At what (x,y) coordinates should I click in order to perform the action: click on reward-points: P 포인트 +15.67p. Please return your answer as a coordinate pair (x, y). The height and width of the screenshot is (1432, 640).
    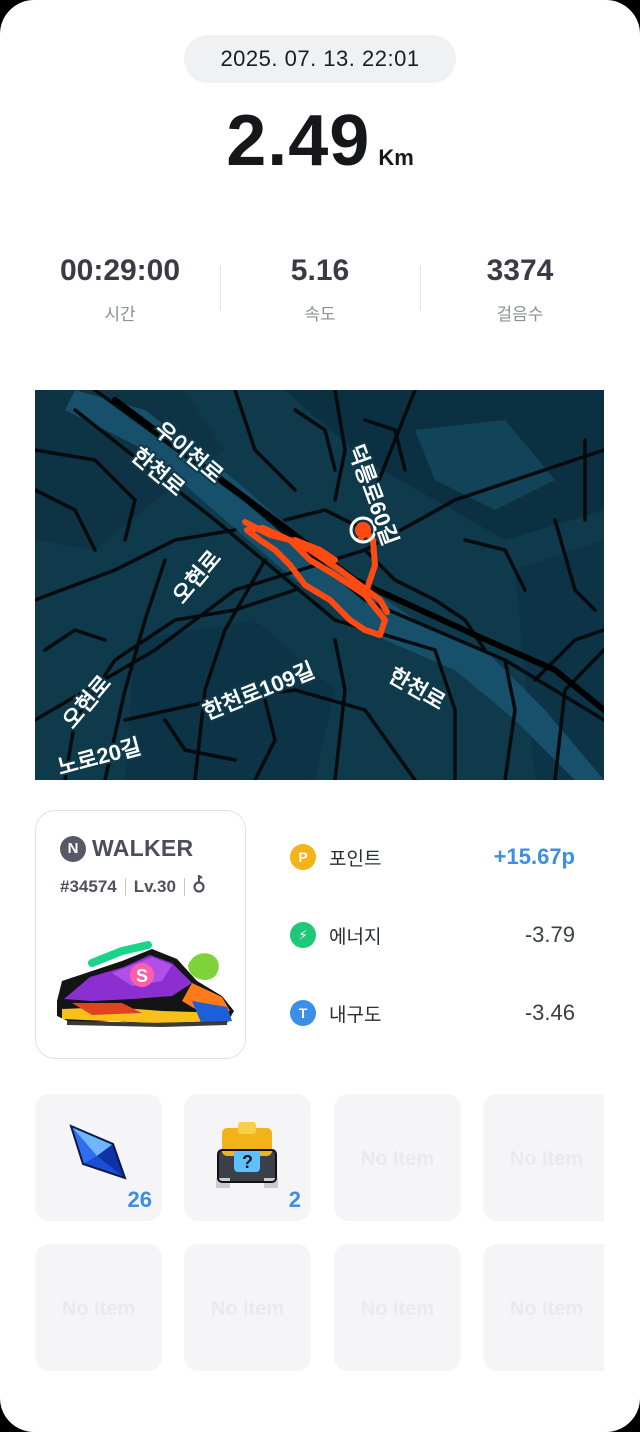
    Looking at the image, I should click on (435, 857).